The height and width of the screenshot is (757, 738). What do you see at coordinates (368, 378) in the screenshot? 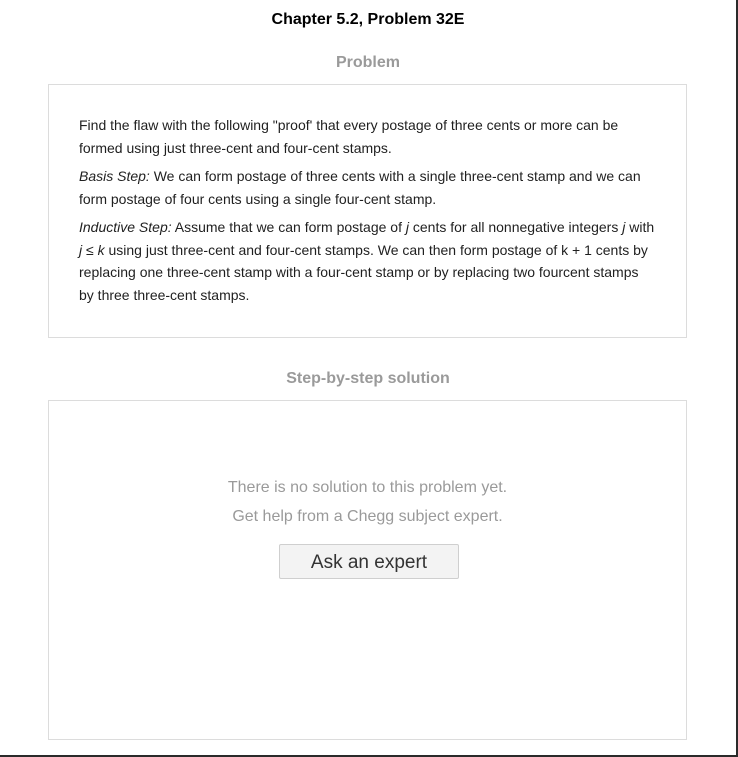
I see `solution-heading: Step-by-step solution` at bounding box center [368, 378].